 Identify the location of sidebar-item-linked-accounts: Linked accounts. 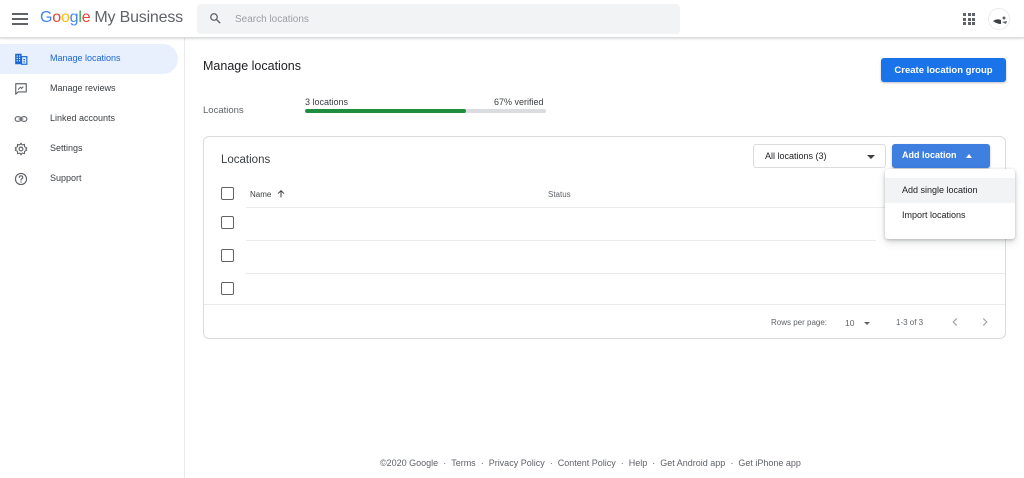
(89, 119).